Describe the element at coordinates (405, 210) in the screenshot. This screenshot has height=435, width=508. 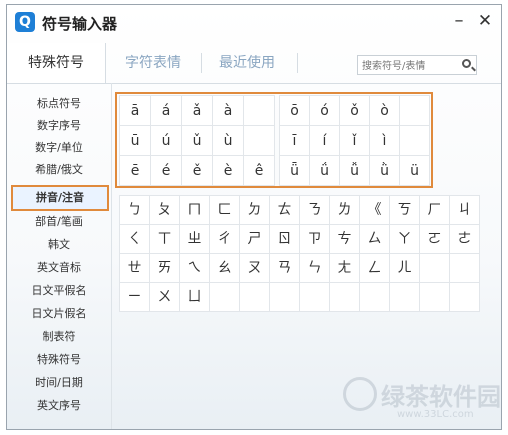
I see `symbol-cell: ㄎ` at that location.